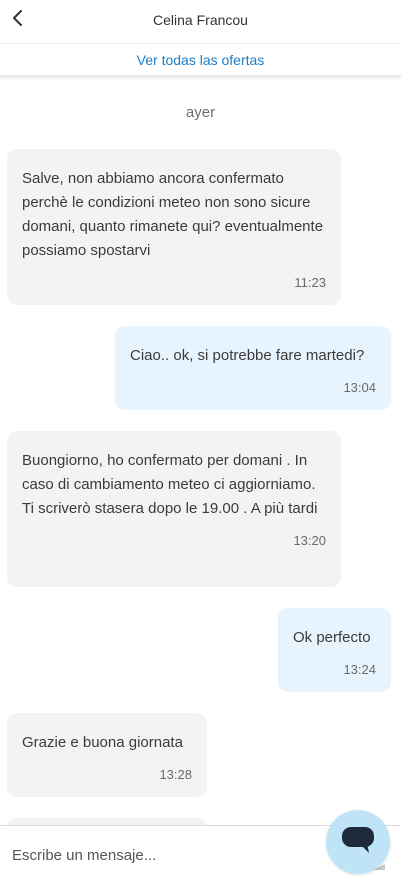 This screenshot has height=881, width=401. I want to click on chat-support-button, so click(358, 842).